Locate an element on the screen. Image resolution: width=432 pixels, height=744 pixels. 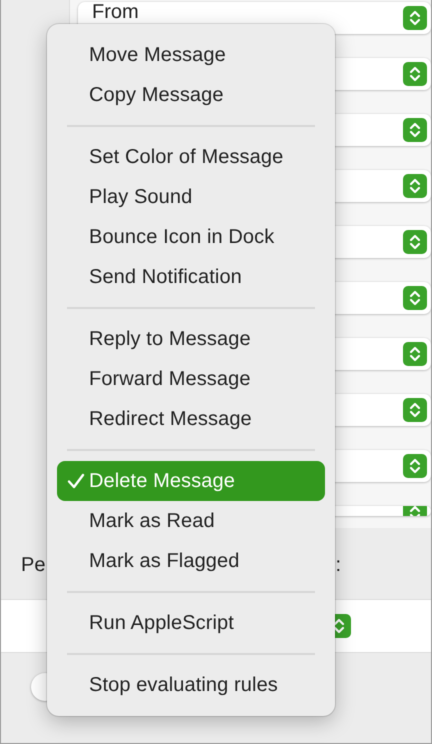
menu-item: Move Message is located at coordinates (191, 55).